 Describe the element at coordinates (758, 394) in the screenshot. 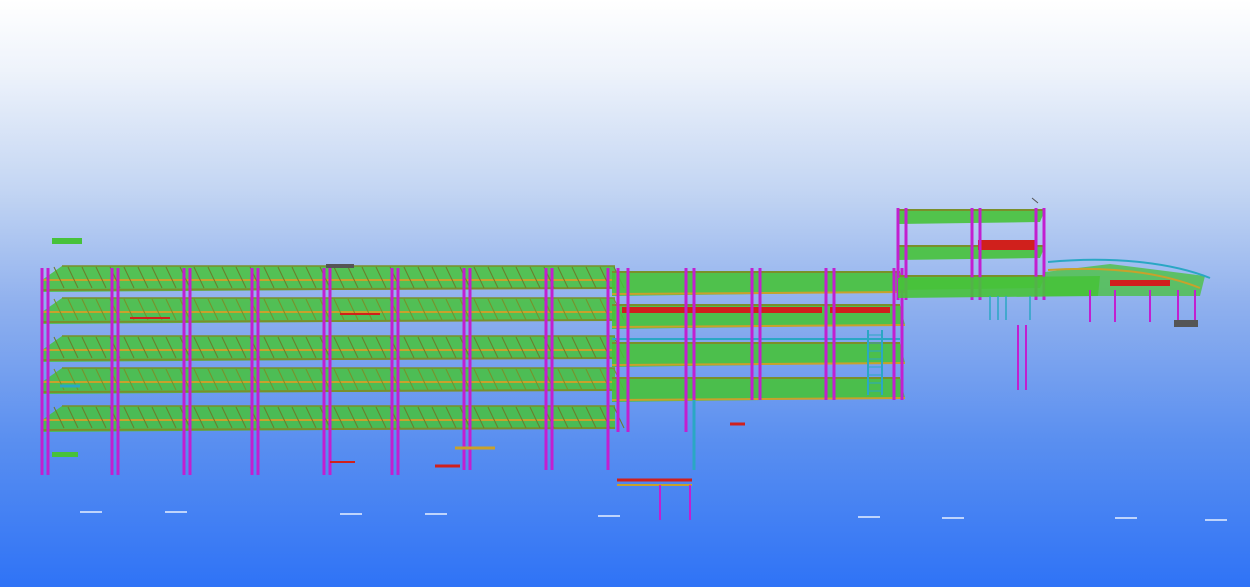

I see `middle-building-block` at that location.